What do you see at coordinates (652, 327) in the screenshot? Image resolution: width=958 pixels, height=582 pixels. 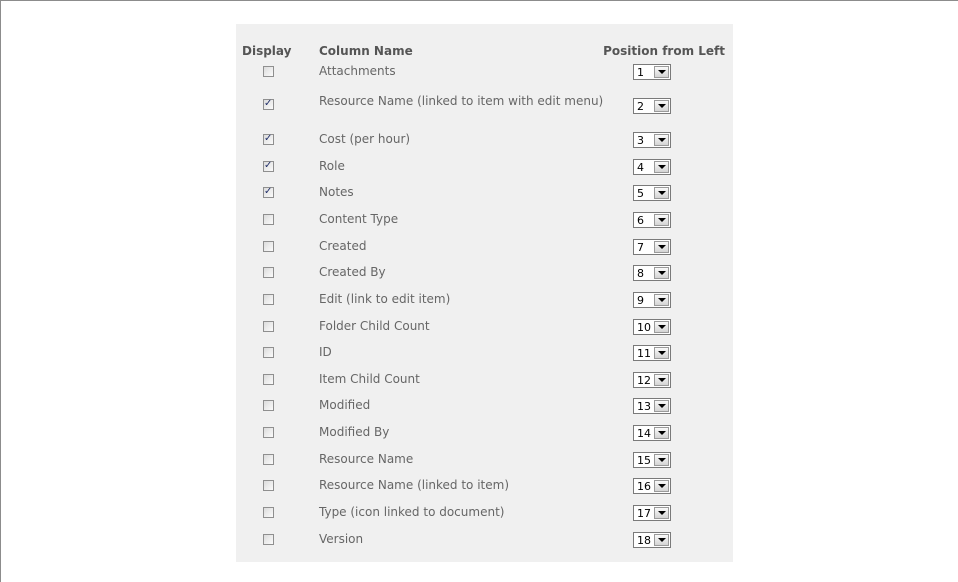 I see `position-select: 10` at bounding box center [652, 327].